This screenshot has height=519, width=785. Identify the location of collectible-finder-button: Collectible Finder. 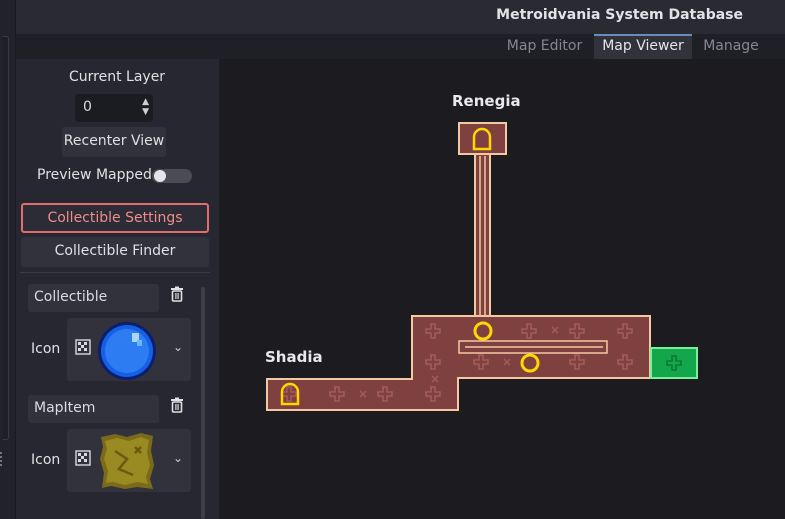
(115, 252).